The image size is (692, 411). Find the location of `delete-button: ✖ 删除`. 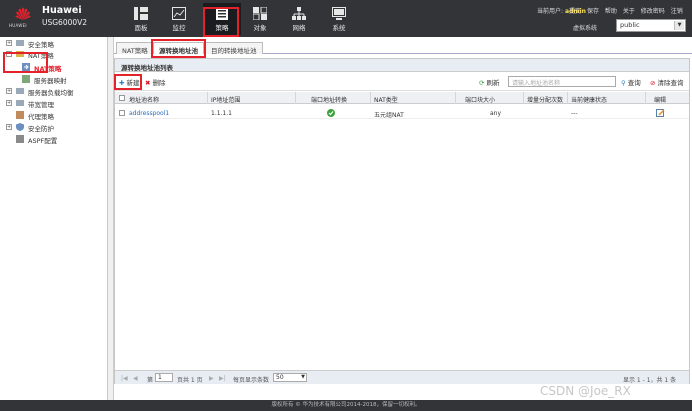

delete-button: ✖ 删除 is located at coordinates (155, 82).